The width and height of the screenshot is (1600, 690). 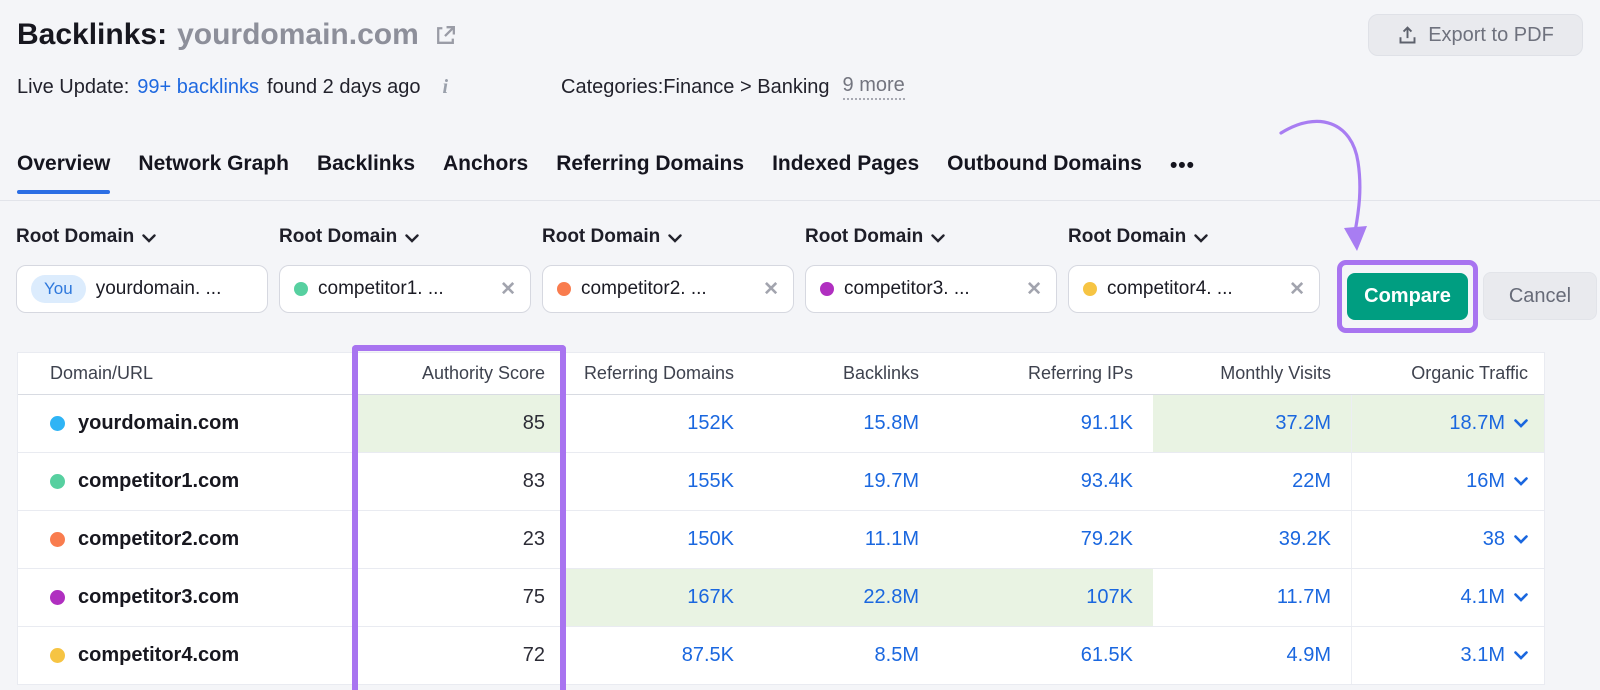 I want to click on domain-chip-competitor4: competitor4. ... ✕, so click(x=1194, y=289).